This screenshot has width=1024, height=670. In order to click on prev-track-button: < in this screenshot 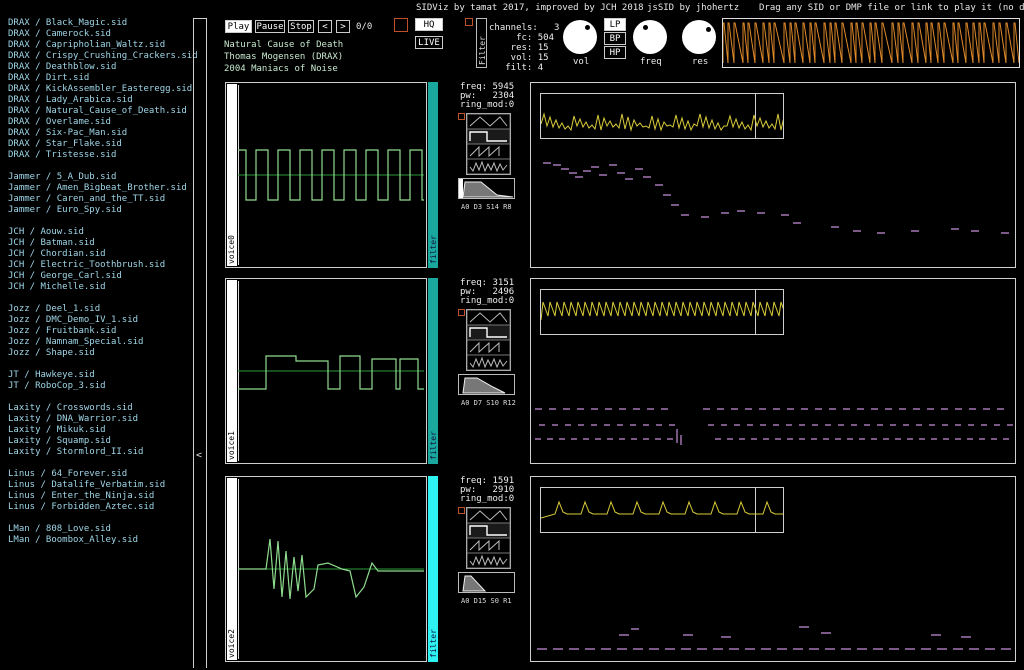, I will do `click(325, 26)`.